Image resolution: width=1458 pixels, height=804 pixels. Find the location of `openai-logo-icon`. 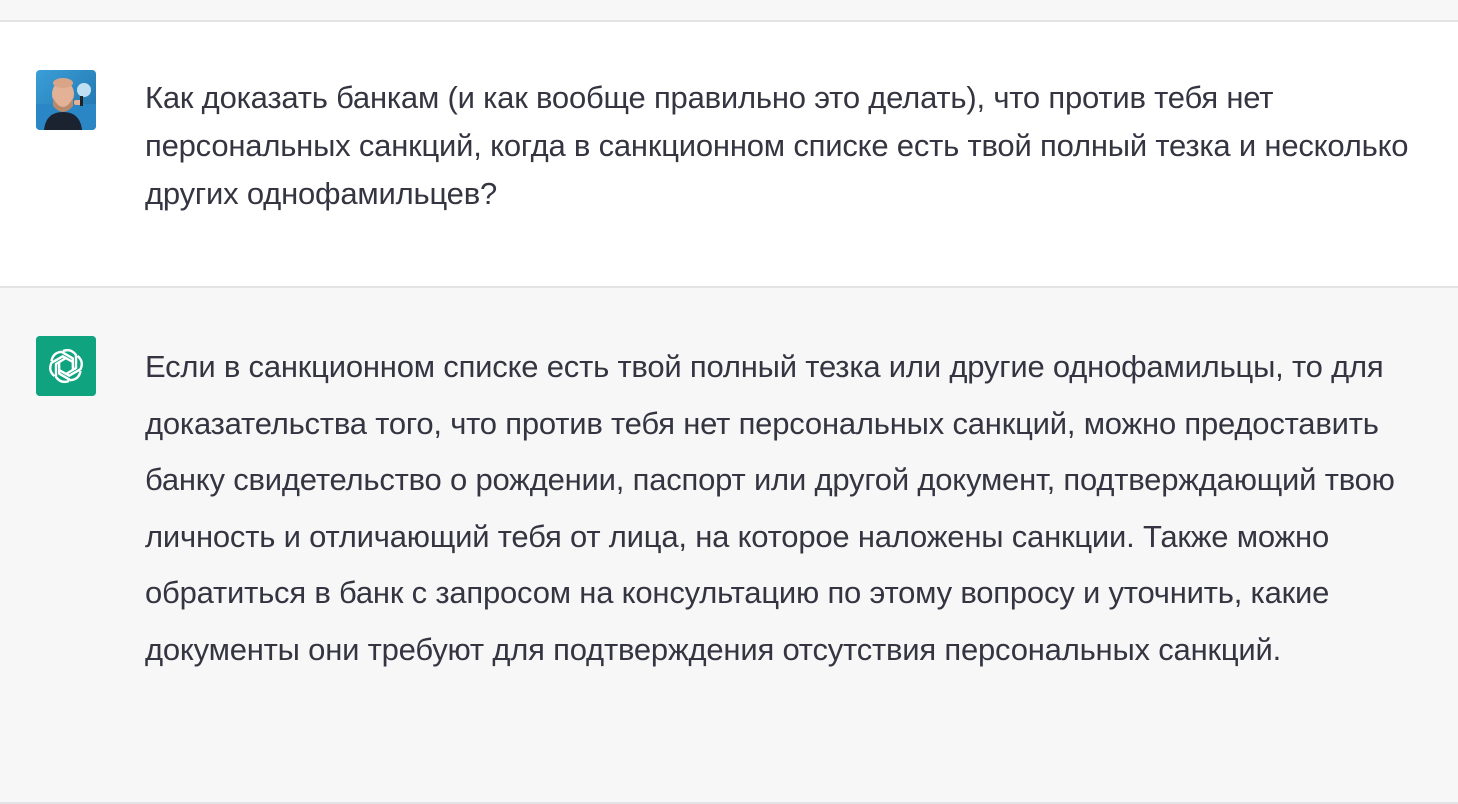

openai-logo-icon is located at coordinates (66, 366).